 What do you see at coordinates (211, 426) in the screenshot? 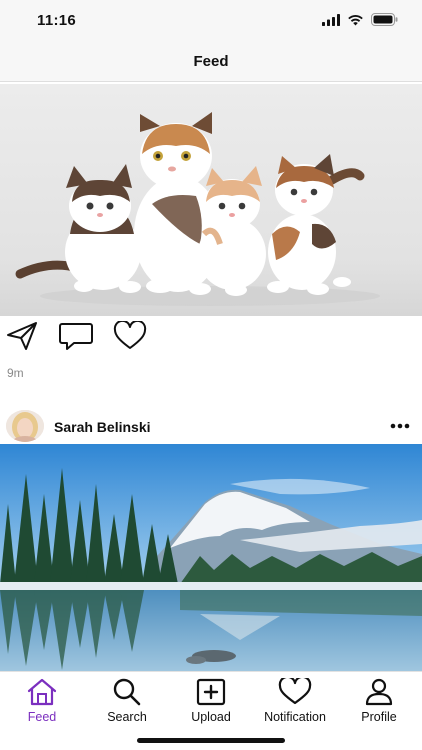
I see `post-header: Sarah Belinski` at bounding box center [211, 426].